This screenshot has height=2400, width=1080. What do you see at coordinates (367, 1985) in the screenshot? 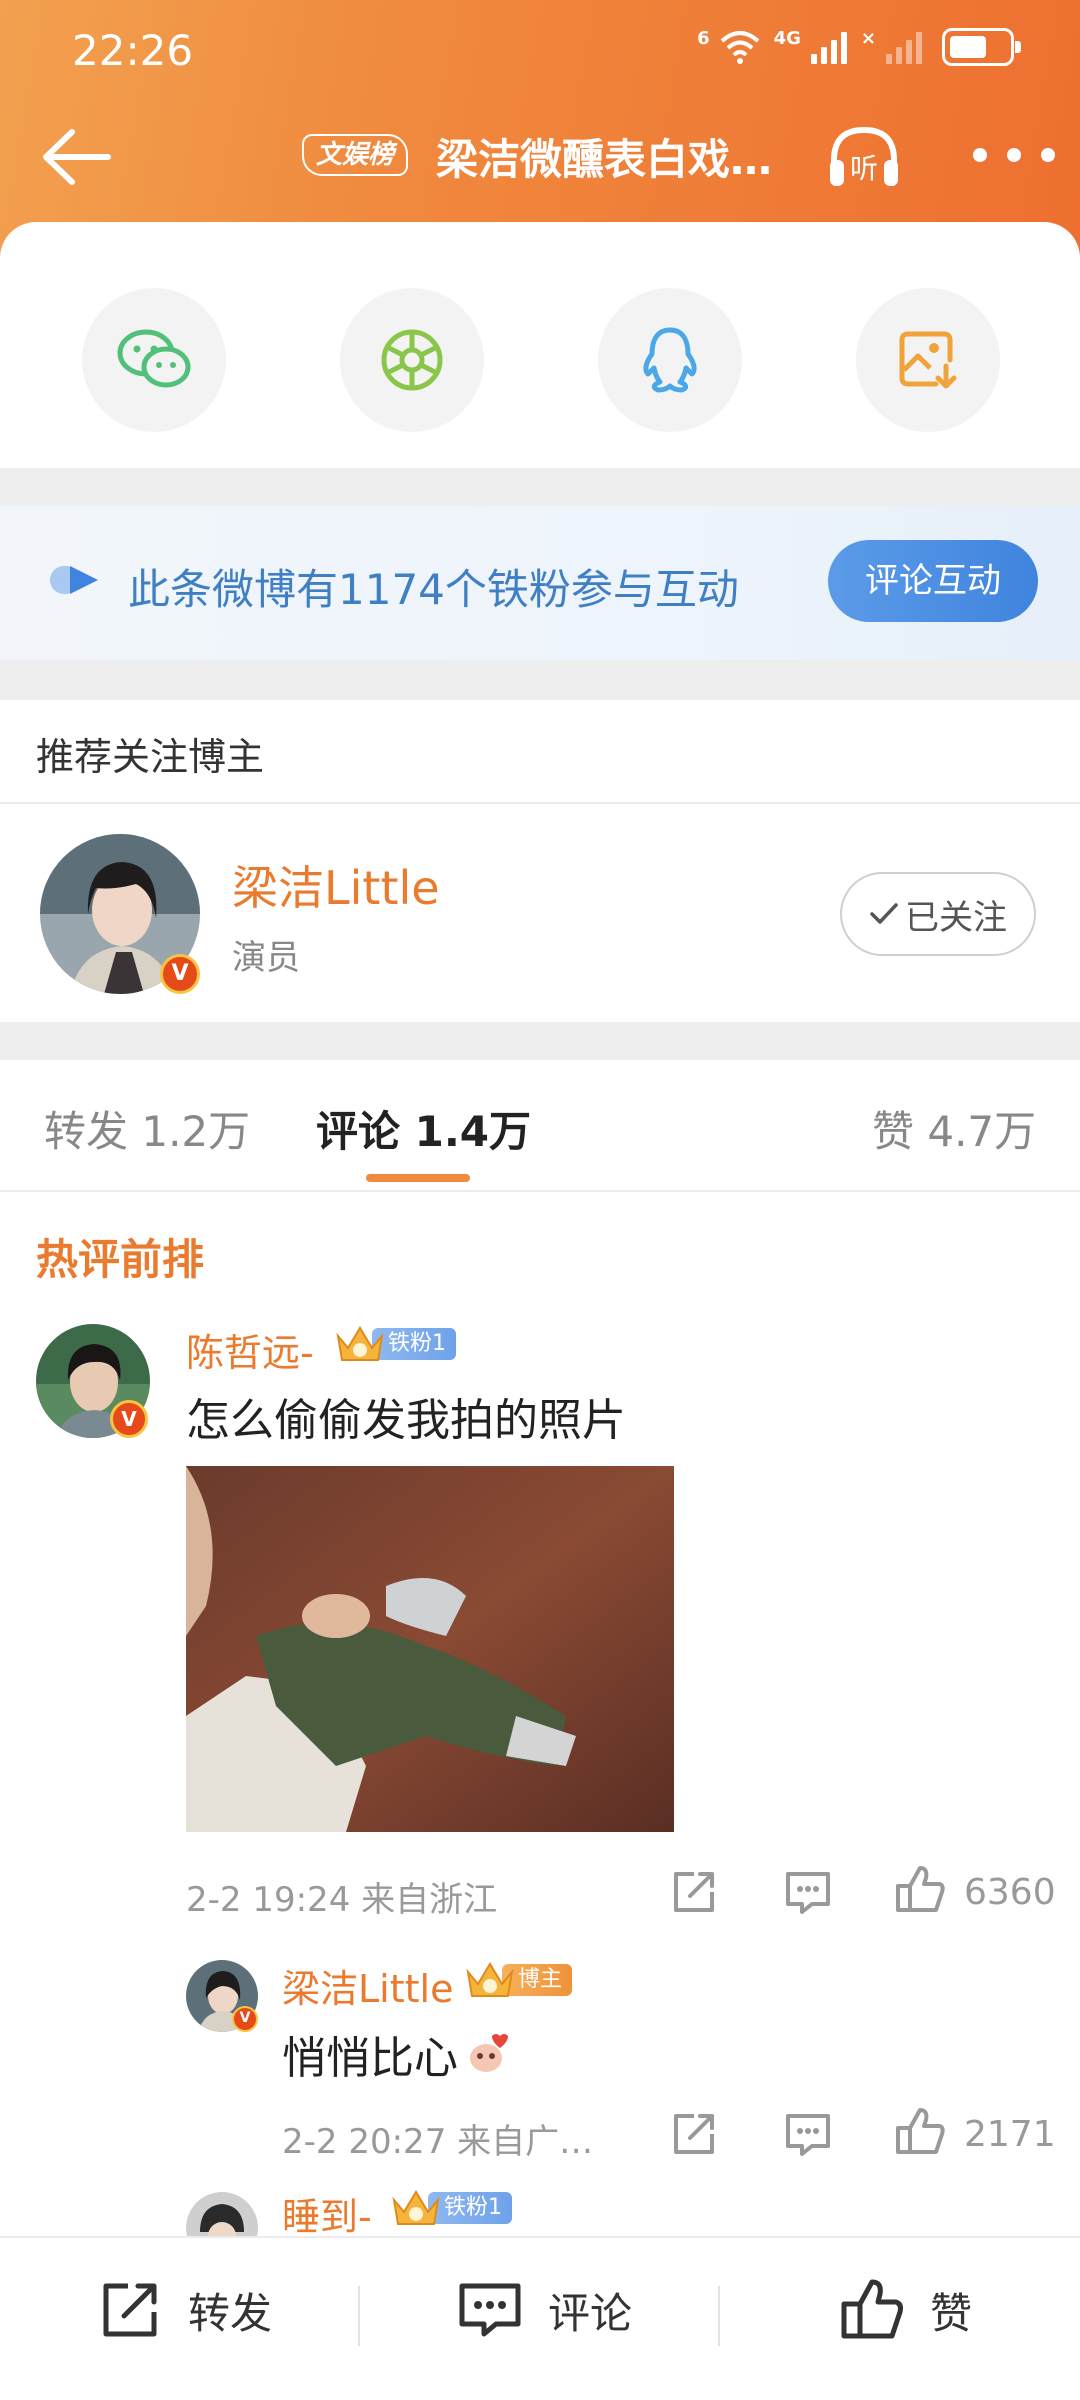
I see `reply-user-name: 梁洁Little` at bounding box center [367, 1985].